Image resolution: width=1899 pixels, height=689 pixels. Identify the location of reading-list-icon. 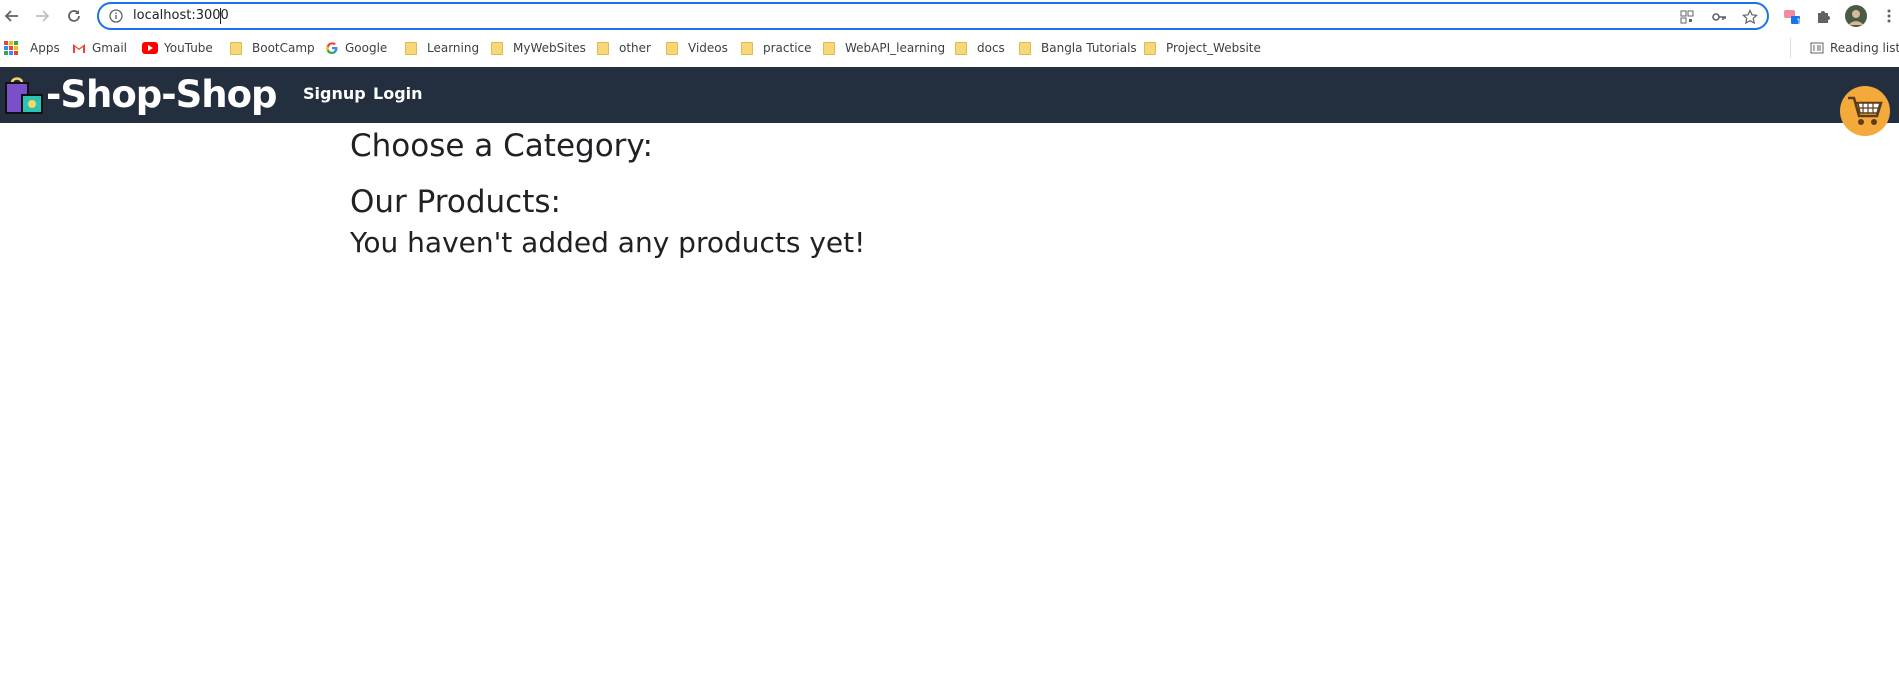
(1817, 48).